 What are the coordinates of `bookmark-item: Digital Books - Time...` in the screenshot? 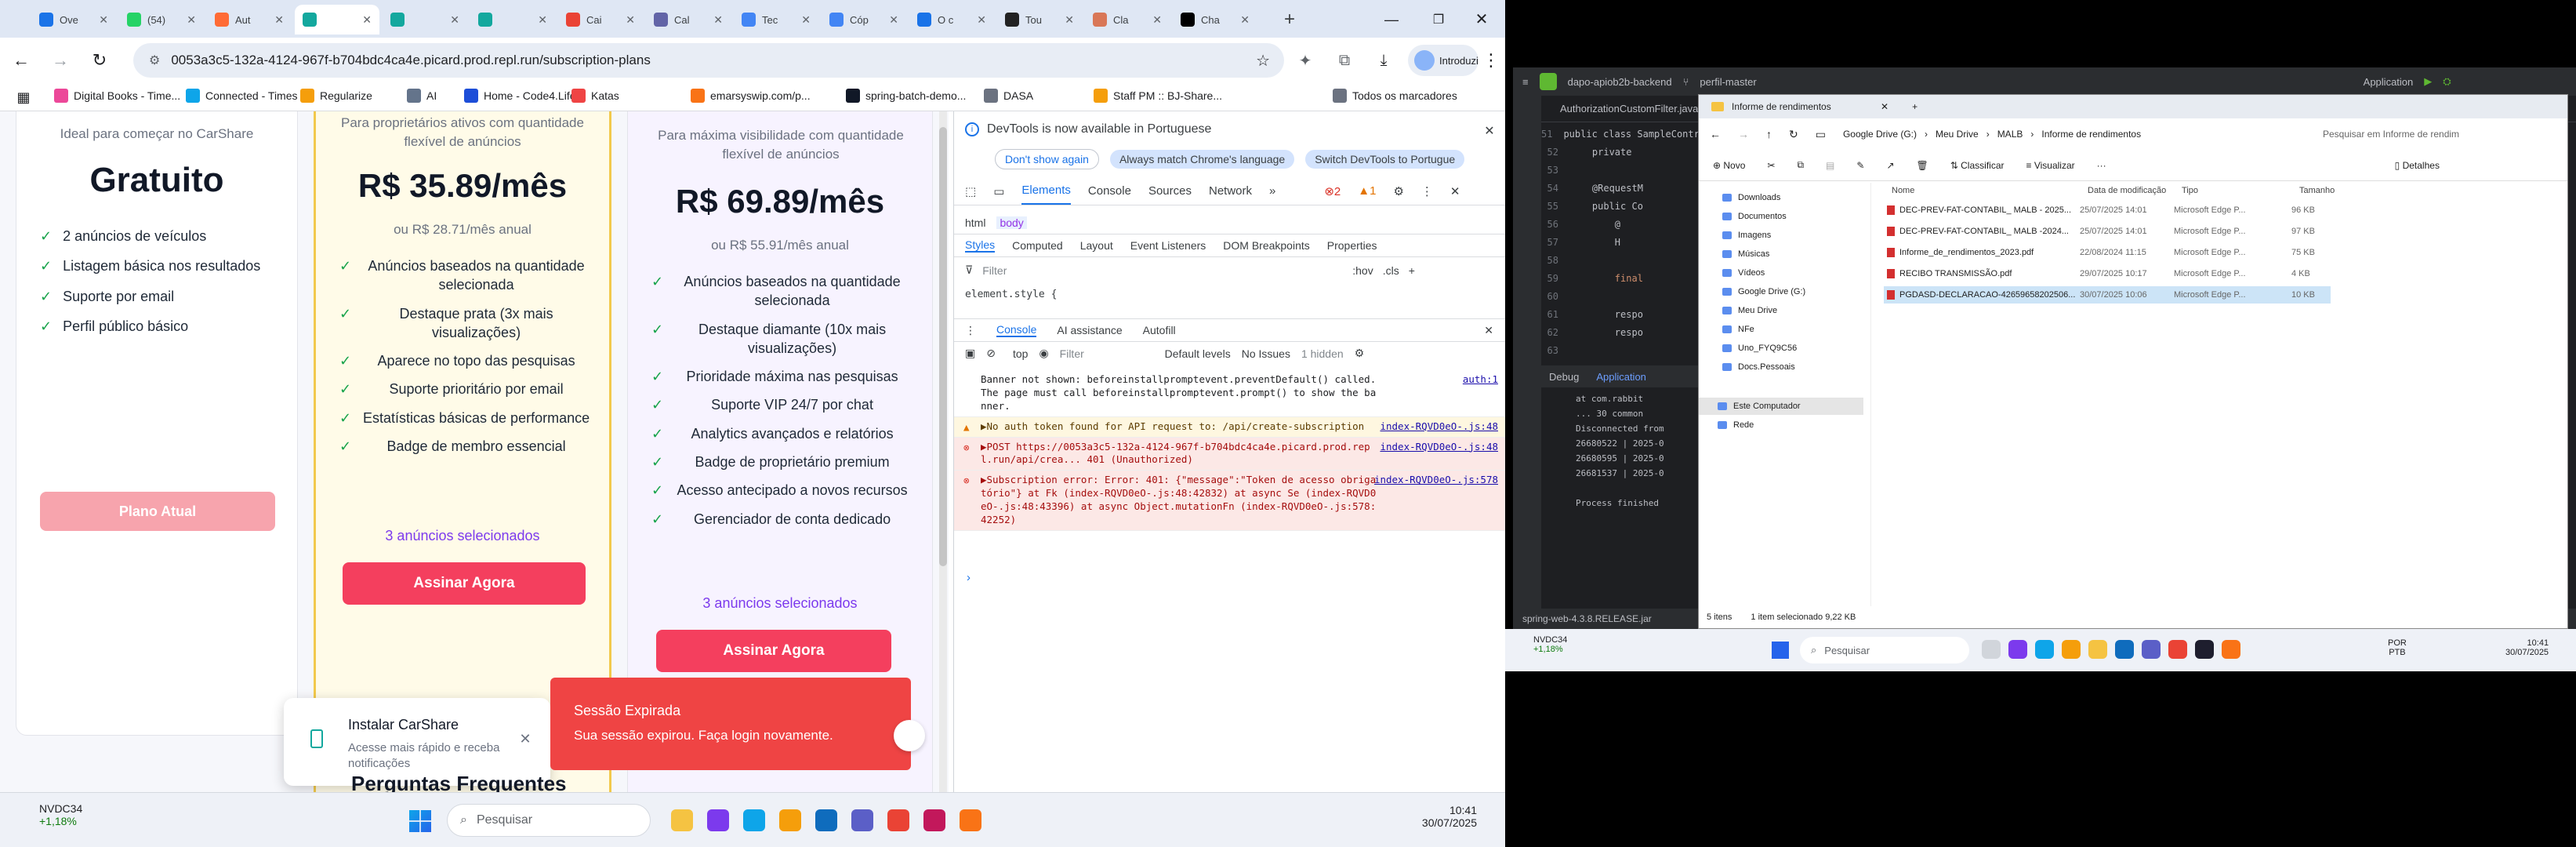 It's located at (117, 96).